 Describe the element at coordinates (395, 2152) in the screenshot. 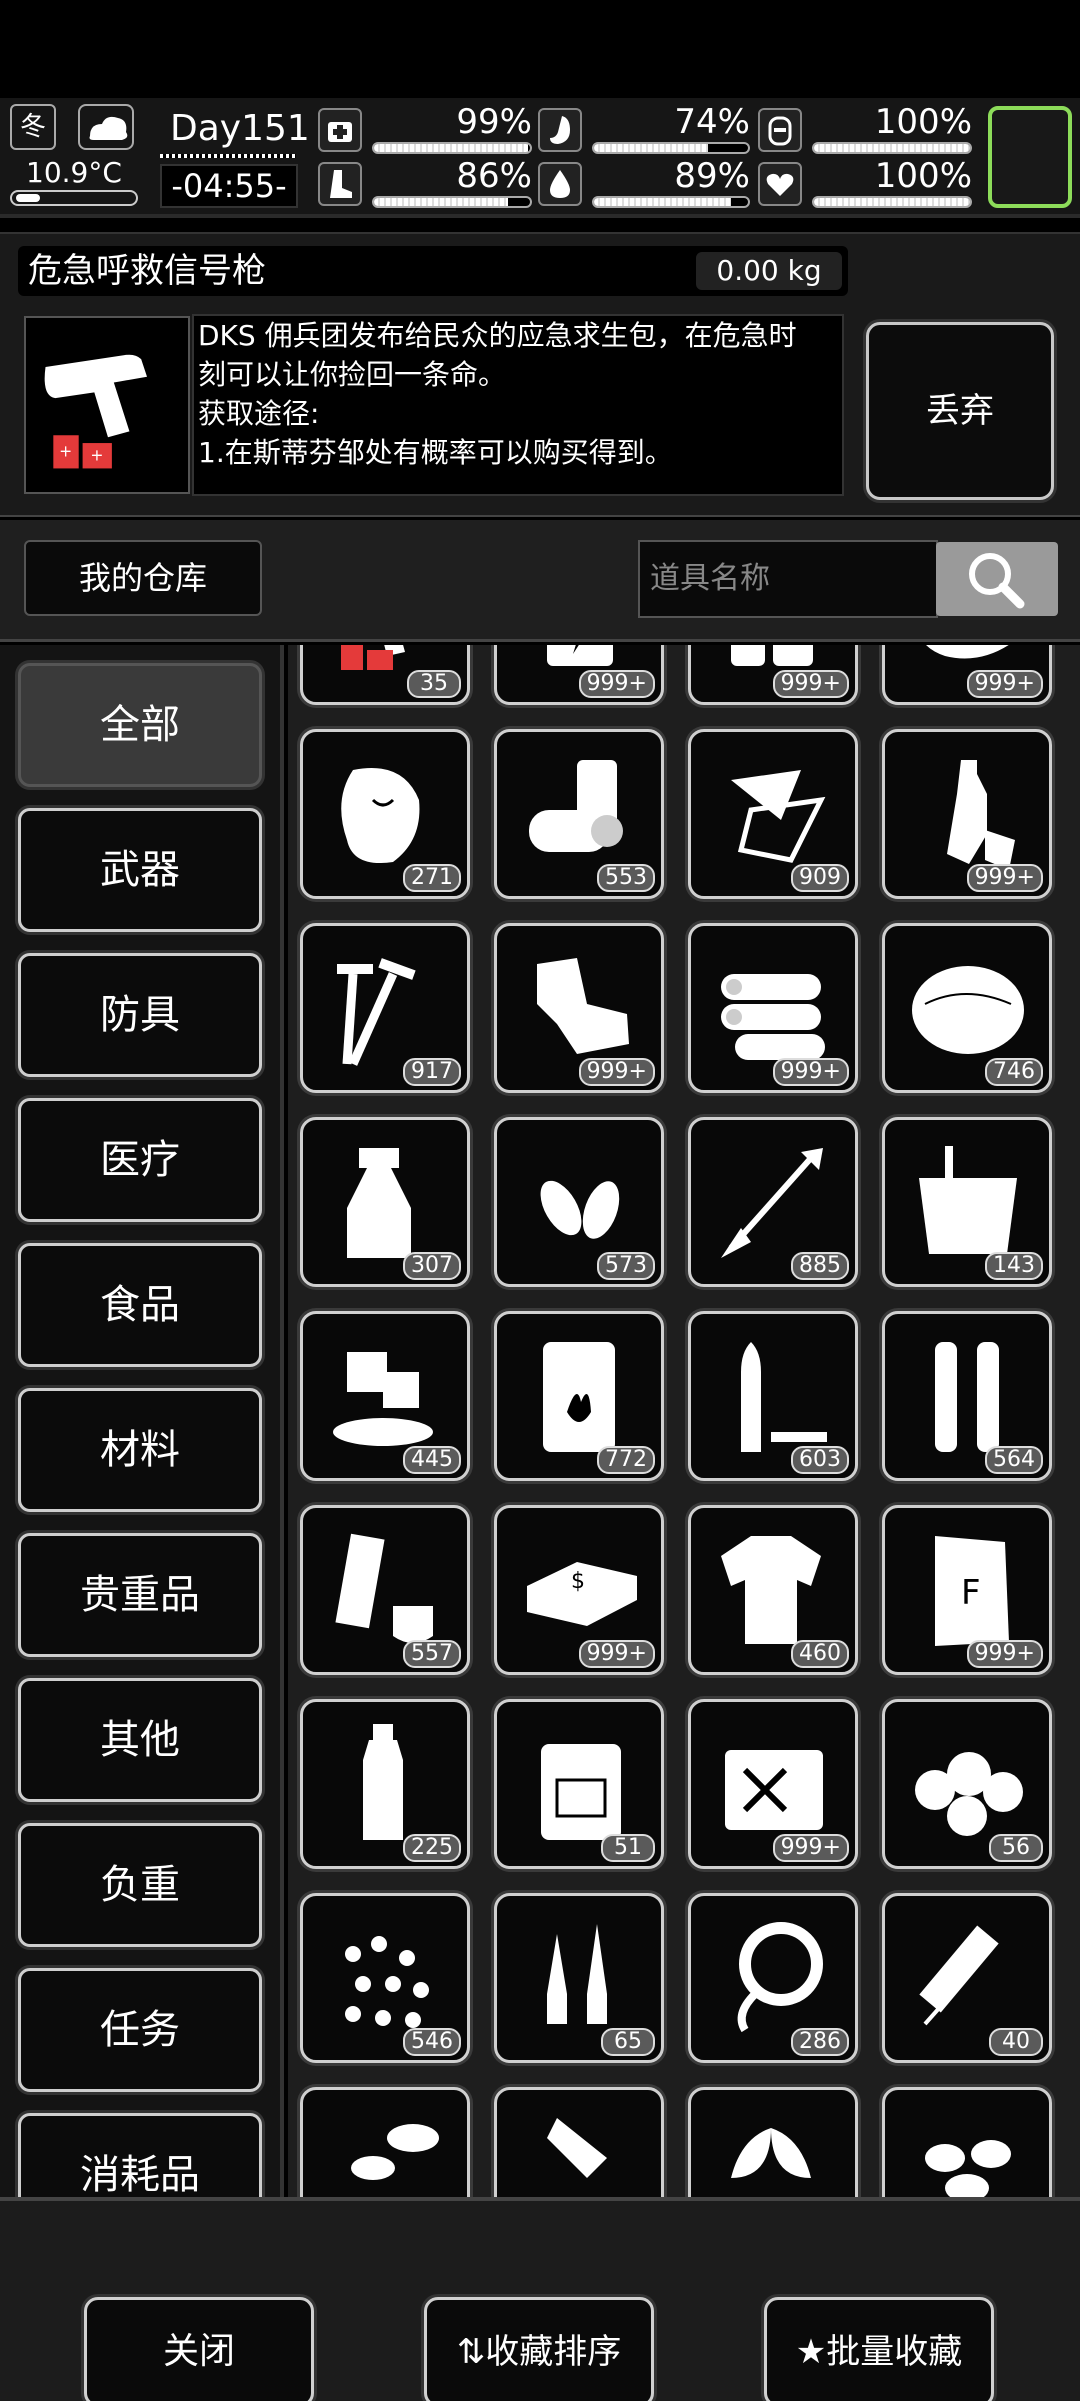

I see `herbs-icon` at that location.